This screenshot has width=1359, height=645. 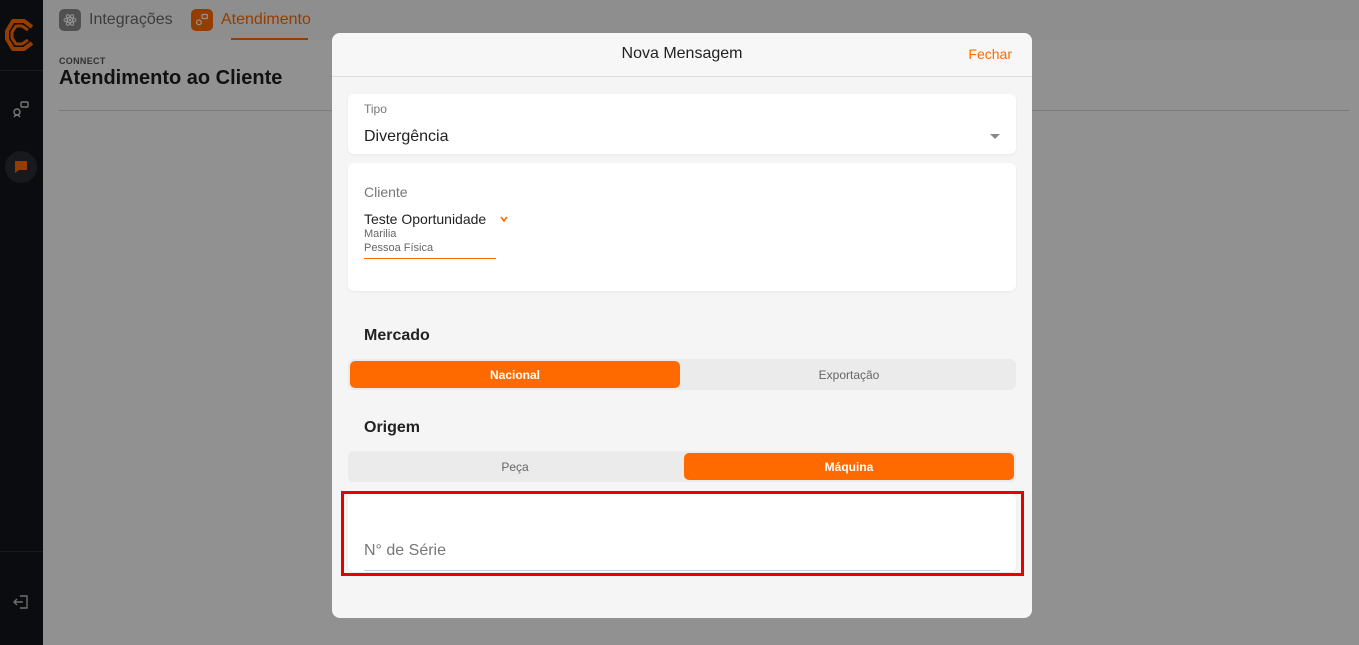 I want to click on modal-title: Nova Mensagem, so click(x=682, y=53).